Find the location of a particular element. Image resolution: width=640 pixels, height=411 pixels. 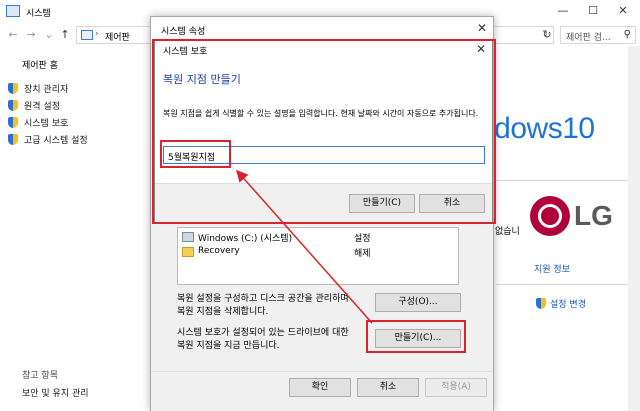

search-input: 제어판 검... ⚲ is located at coordinates (598, 35).